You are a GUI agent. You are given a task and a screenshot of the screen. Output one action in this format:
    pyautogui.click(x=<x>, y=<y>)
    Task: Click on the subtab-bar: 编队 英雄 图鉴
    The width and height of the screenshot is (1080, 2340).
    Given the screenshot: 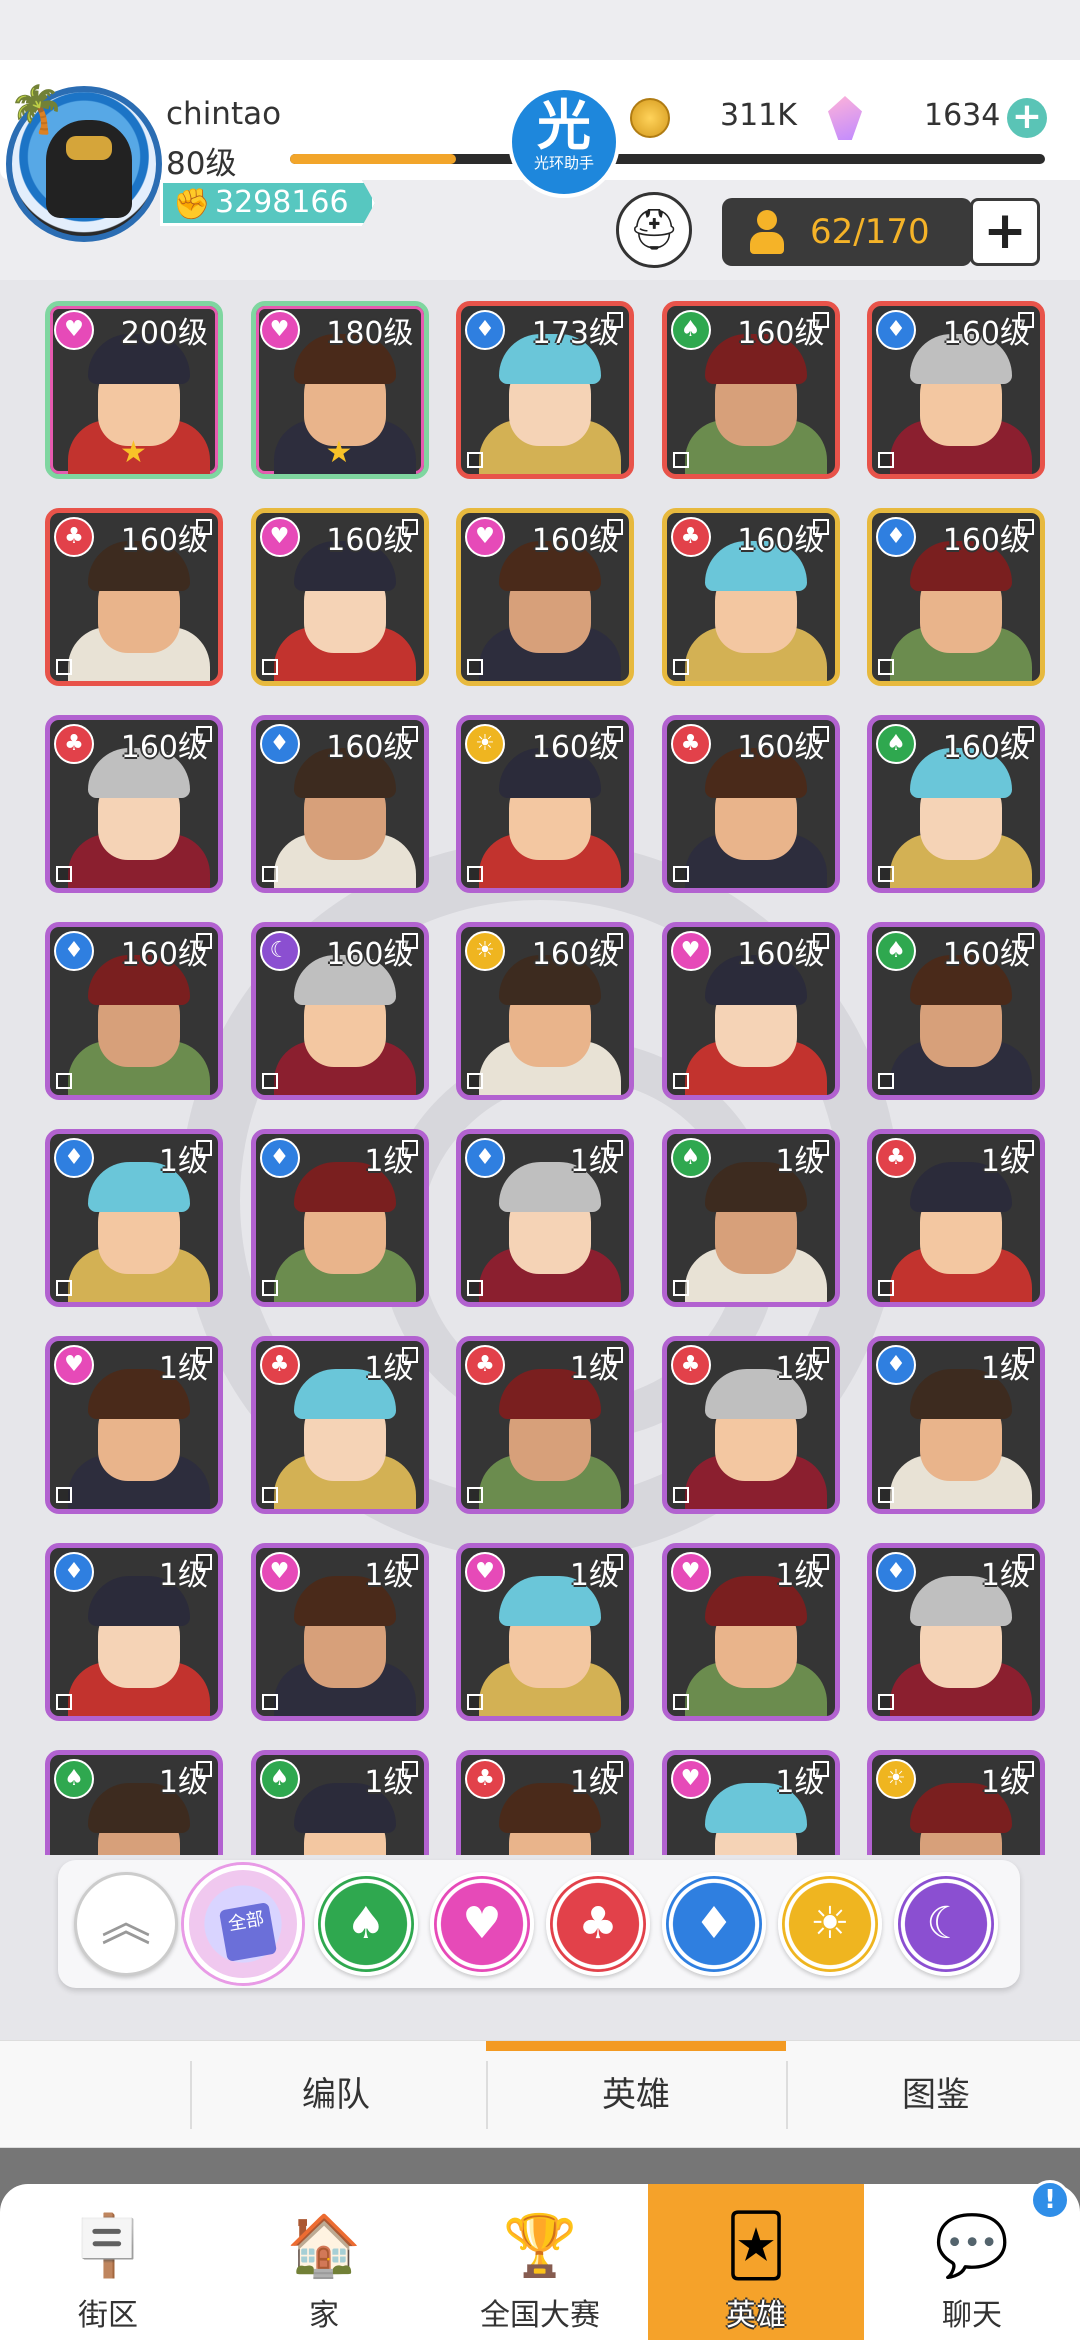 What is the action you would take?
    pyautogui.click(x=540, y=2094)
    